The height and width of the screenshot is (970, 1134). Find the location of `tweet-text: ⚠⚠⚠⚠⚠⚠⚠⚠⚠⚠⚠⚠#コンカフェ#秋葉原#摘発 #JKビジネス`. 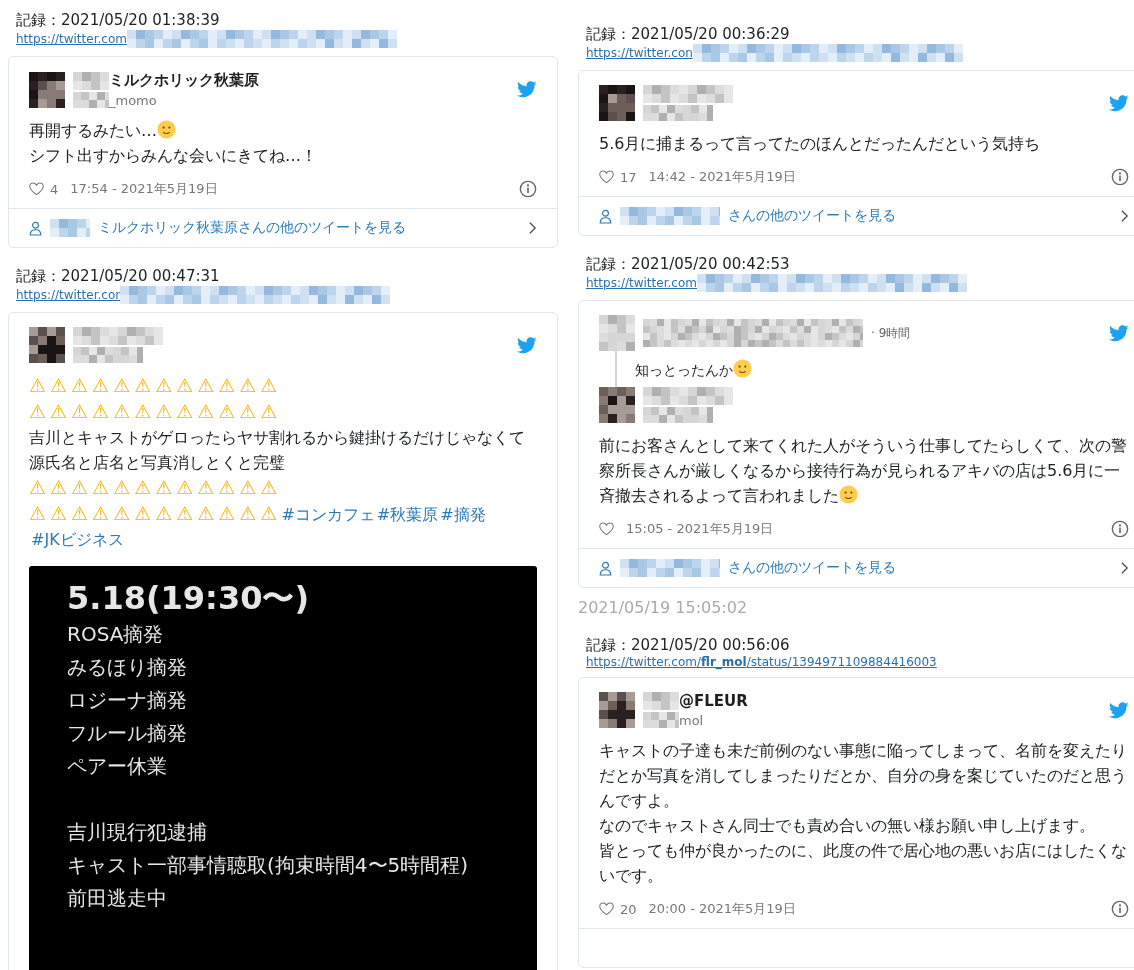

tweet-text: ⚠⚠⚠⚠⚠⚠⚠⚠⚠⚠⚠⚠#コンカフェ#秋葉原#摘発 #JKビジネス is located at coordinates (258, 526).